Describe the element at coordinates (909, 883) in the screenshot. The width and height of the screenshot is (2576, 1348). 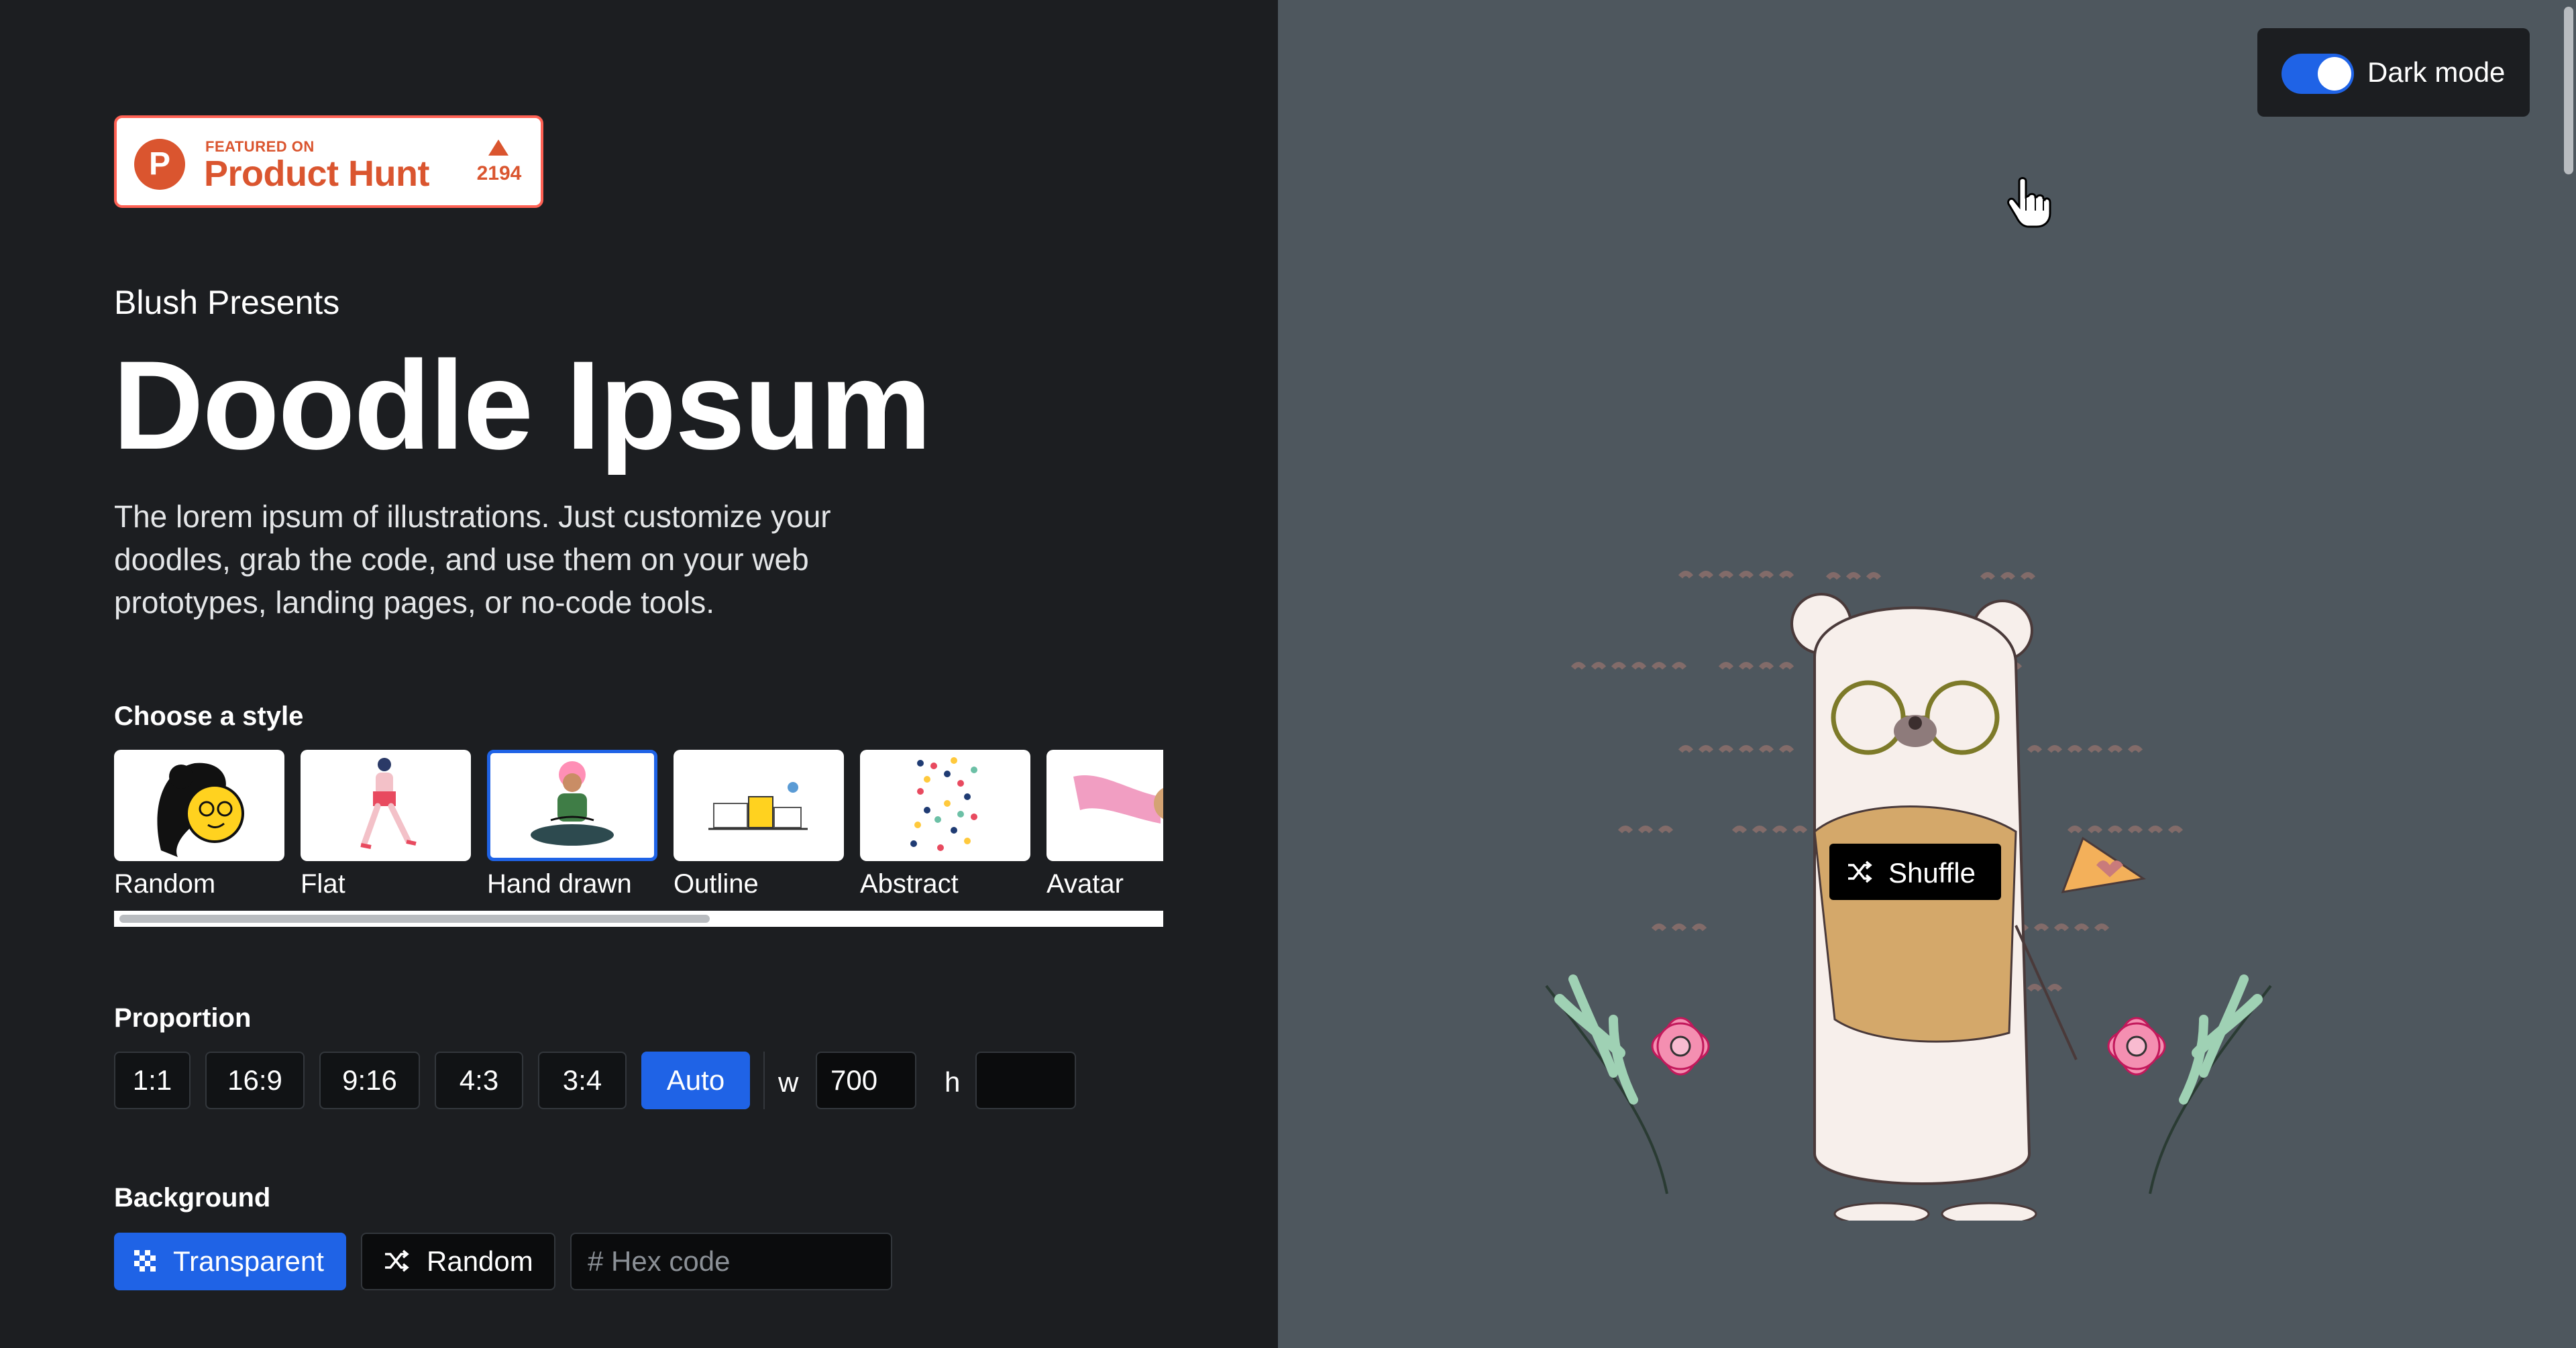
I see `style-label-abstract: Abstract` at that location.